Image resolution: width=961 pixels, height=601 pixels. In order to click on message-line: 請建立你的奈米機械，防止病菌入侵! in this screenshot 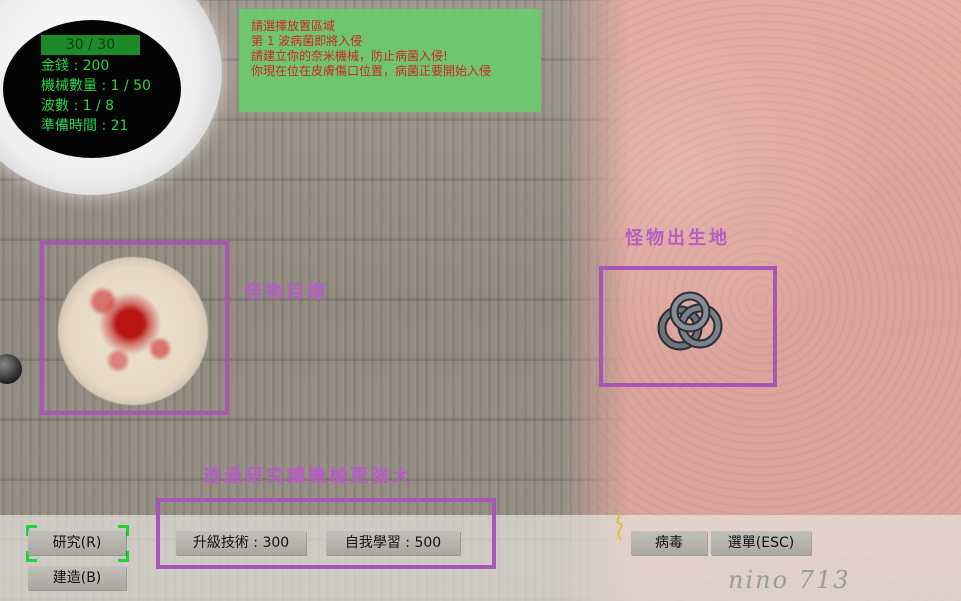, I will do `click(349, 56)`.